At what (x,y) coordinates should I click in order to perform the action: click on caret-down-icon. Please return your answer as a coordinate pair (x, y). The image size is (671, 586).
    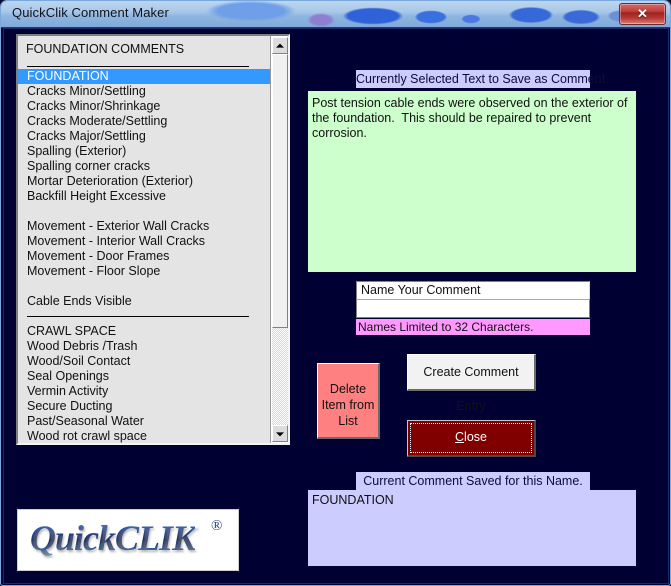
    Looking at the image, I should click on (280, 433).